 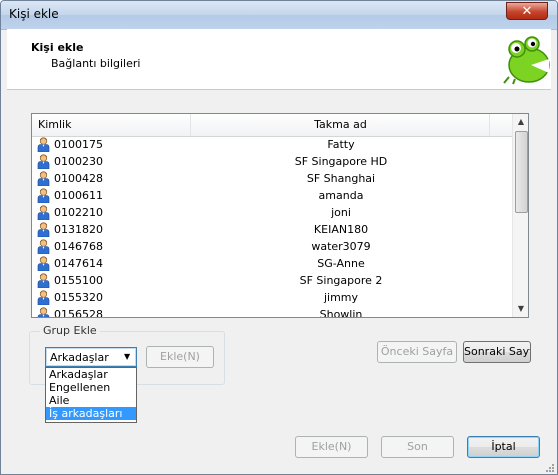 What do you see at coordinates (78, 212) in the screenshot?
I see `row-id: 0102210` at bounding box center [78, 212].